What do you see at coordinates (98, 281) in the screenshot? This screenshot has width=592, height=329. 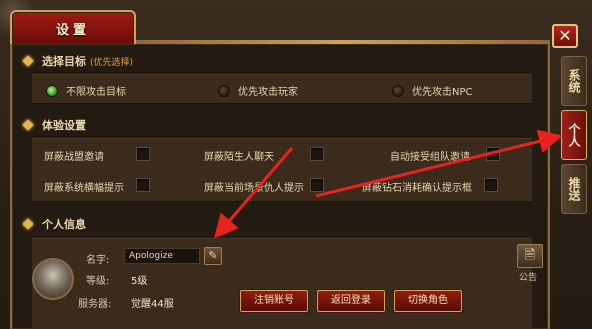 I see `level-label: 等级:` at bounding box center [98, 281].